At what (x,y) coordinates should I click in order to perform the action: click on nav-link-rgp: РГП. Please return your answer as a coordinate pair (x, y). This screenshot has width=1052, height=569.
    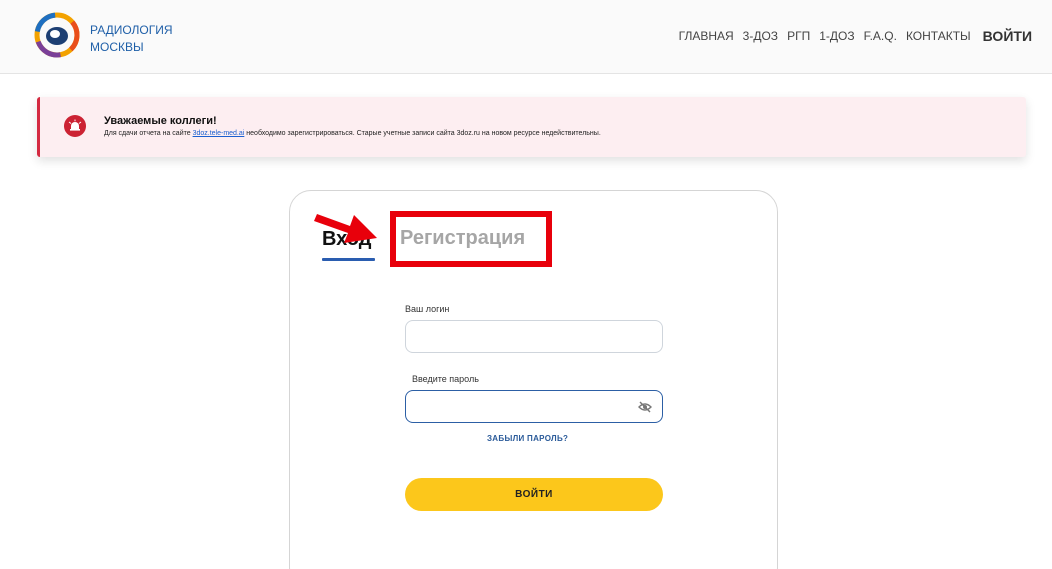
    Looking at the image, I should click on (798, 36).